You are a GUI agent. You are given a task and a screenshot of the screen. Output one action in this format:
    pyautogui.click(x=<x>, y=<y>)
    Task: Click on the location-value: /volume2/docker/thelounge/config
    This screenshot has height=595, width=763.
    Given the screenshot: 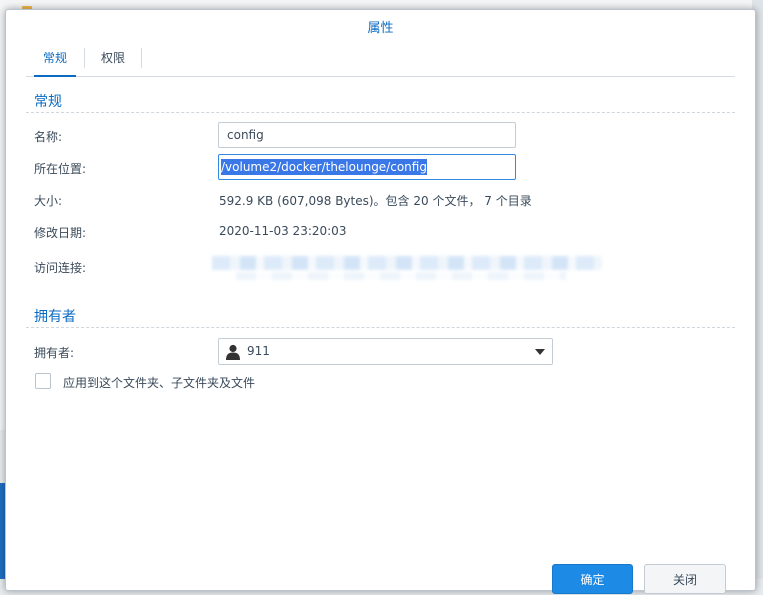 What is the action you would take?
    pyautogui.click(x=324, y=167)
    